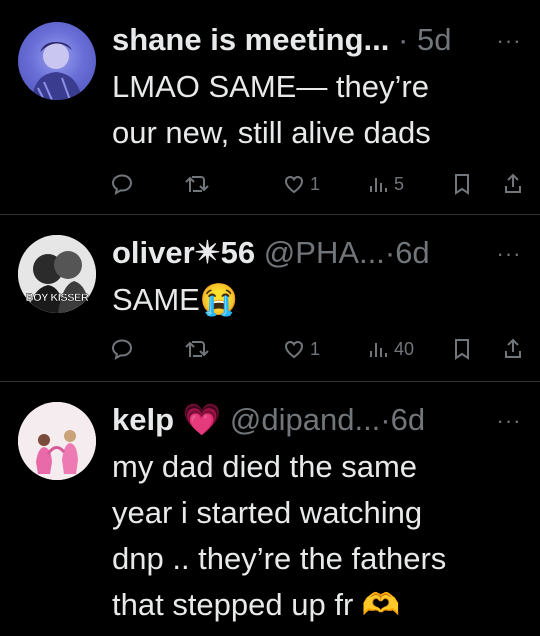 The image size is (540, 636). I want to click on action-bar: 1 40, so click(315, 349).